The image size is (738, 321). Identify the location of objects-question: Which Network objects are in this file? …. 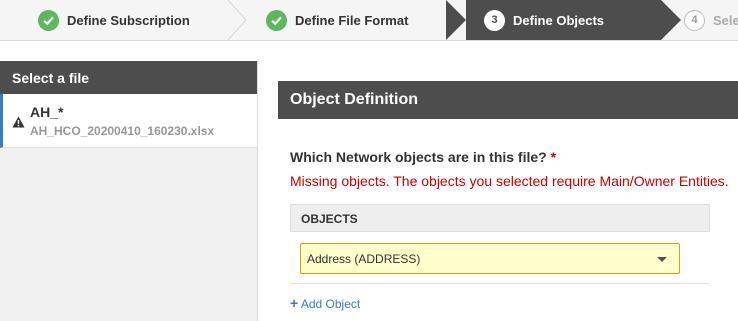
(423, 157).